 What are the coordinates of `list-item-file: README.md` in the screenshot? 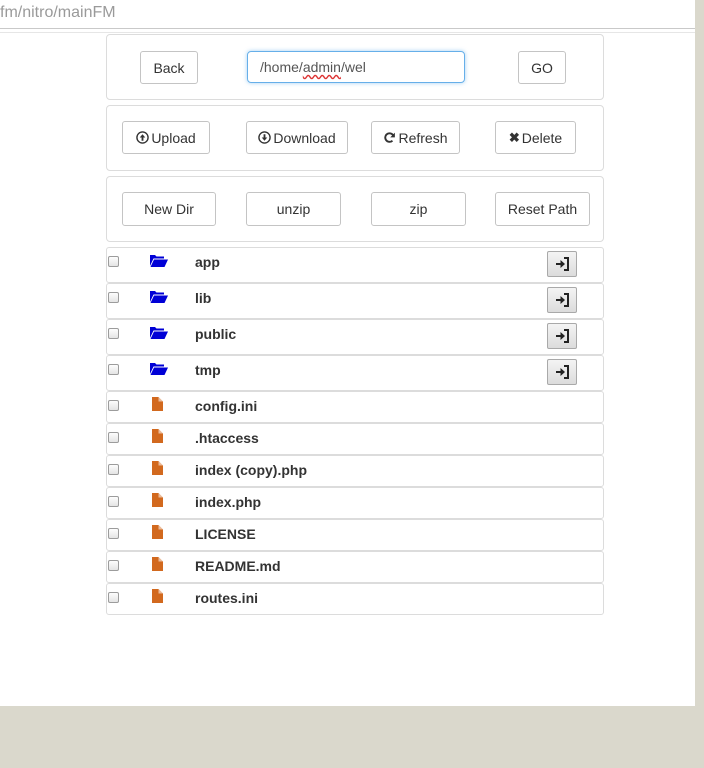 It's located at (355, 567).